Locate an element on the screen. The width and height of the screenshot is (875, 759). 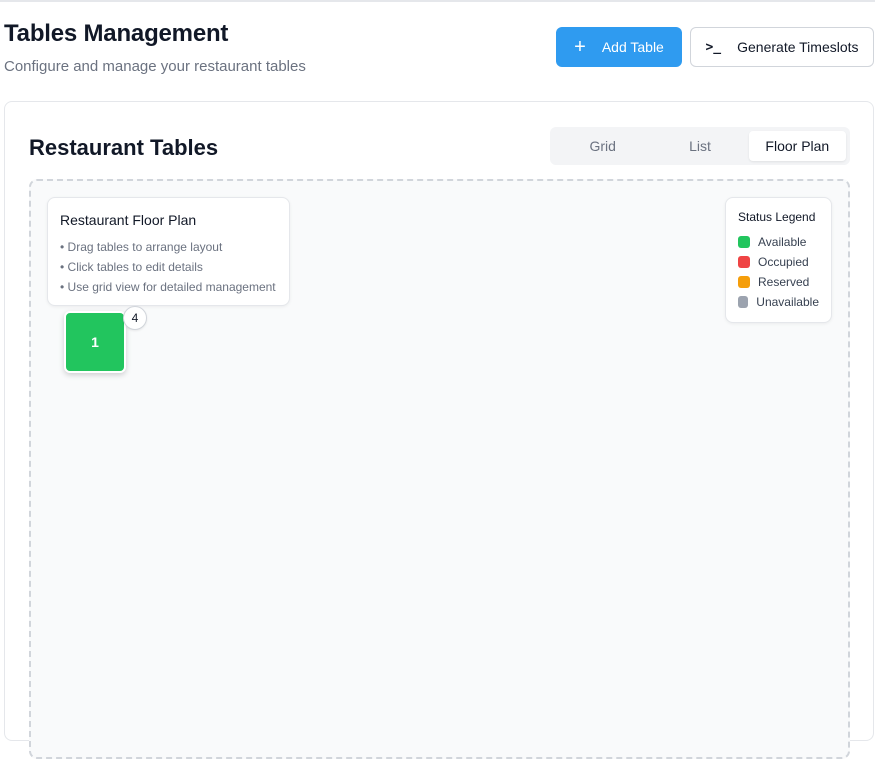
generate-timeslots-button: >_ Generate Timeslots is located at coordinates (782, 47).